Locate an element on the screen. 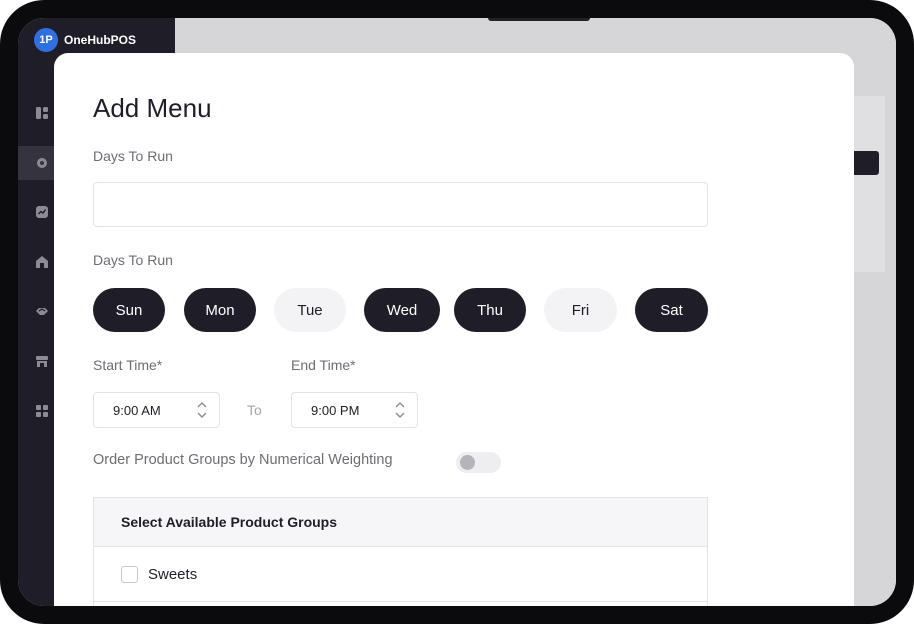  day-chip-tue: Tue is located at coordinates (310, 310).